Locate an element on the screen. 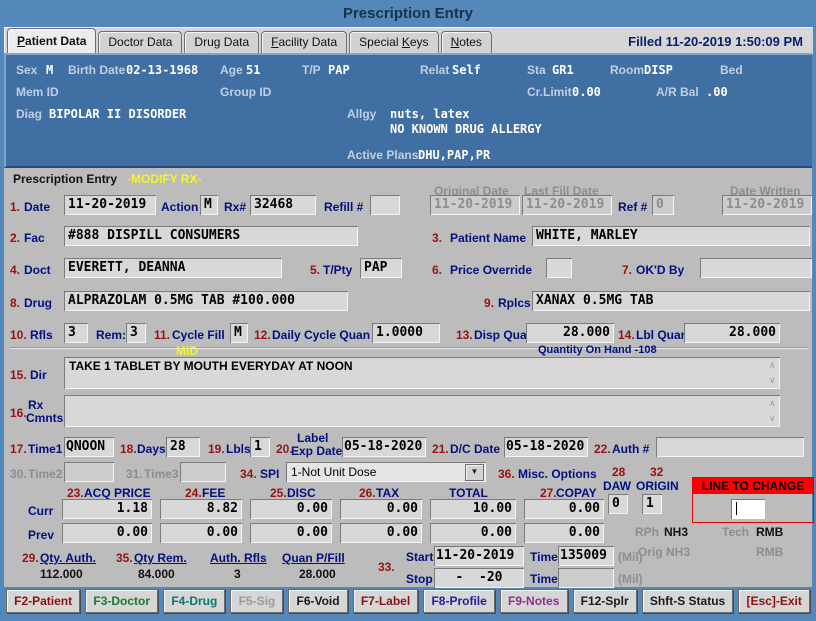  tech-label: Tech is located at coordinates (736, 532).